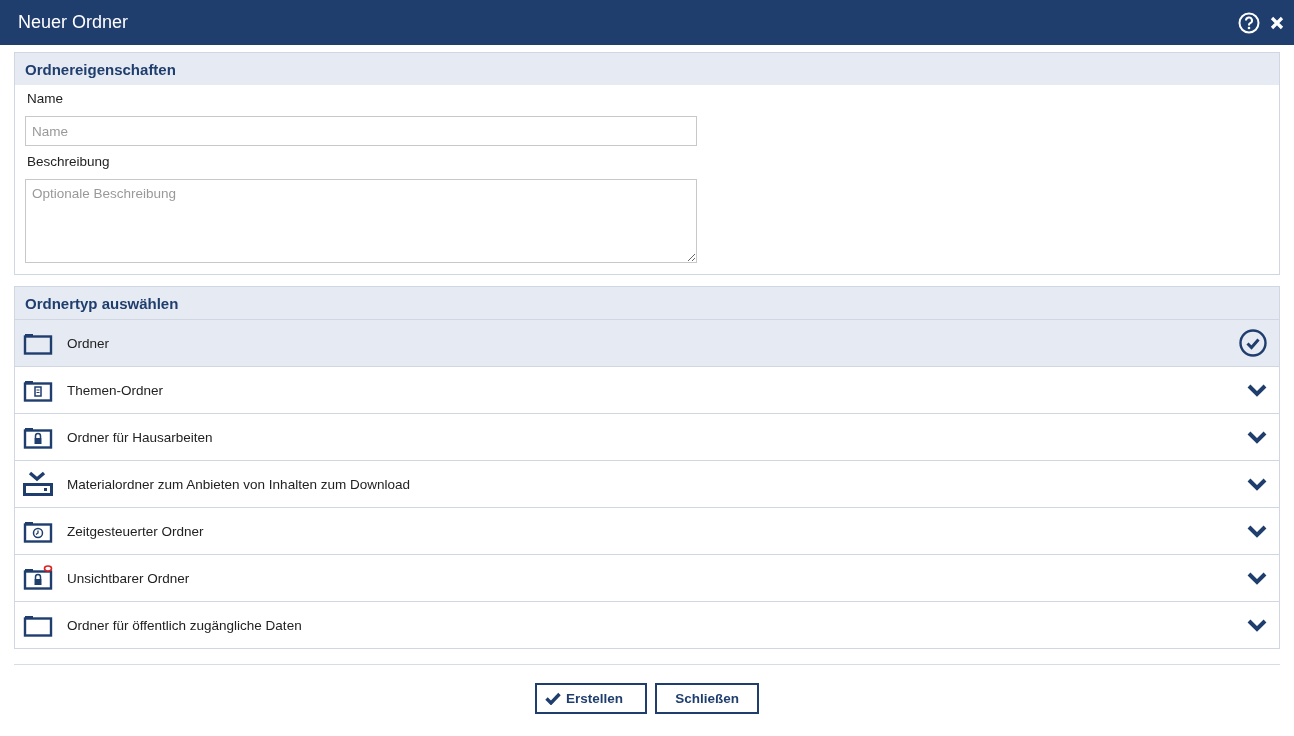  What do you see at coordinates (38, 578) in the screenshot?
I see `folder-lock-eye-icon` at bounding box center [38, 578].